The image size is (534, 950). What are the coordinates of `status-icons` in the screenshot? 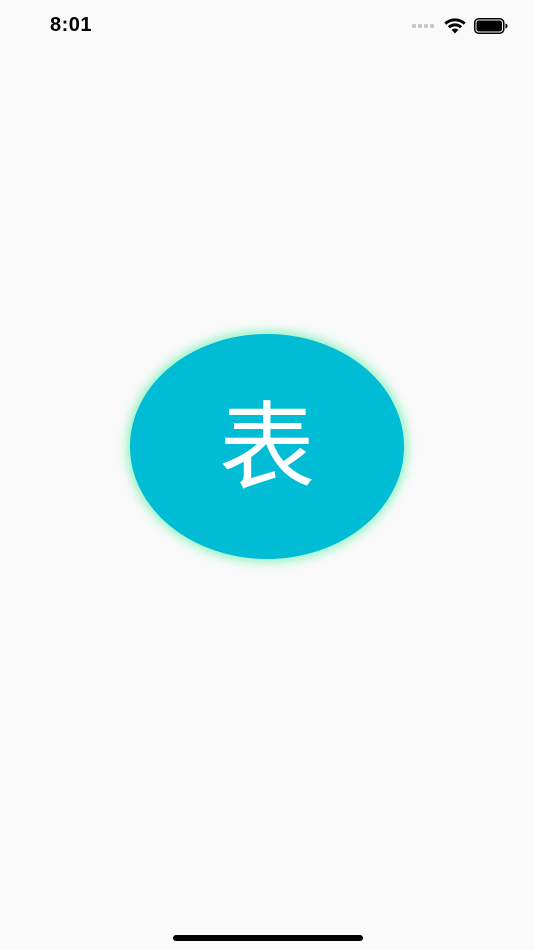 It's located at (460, 26).